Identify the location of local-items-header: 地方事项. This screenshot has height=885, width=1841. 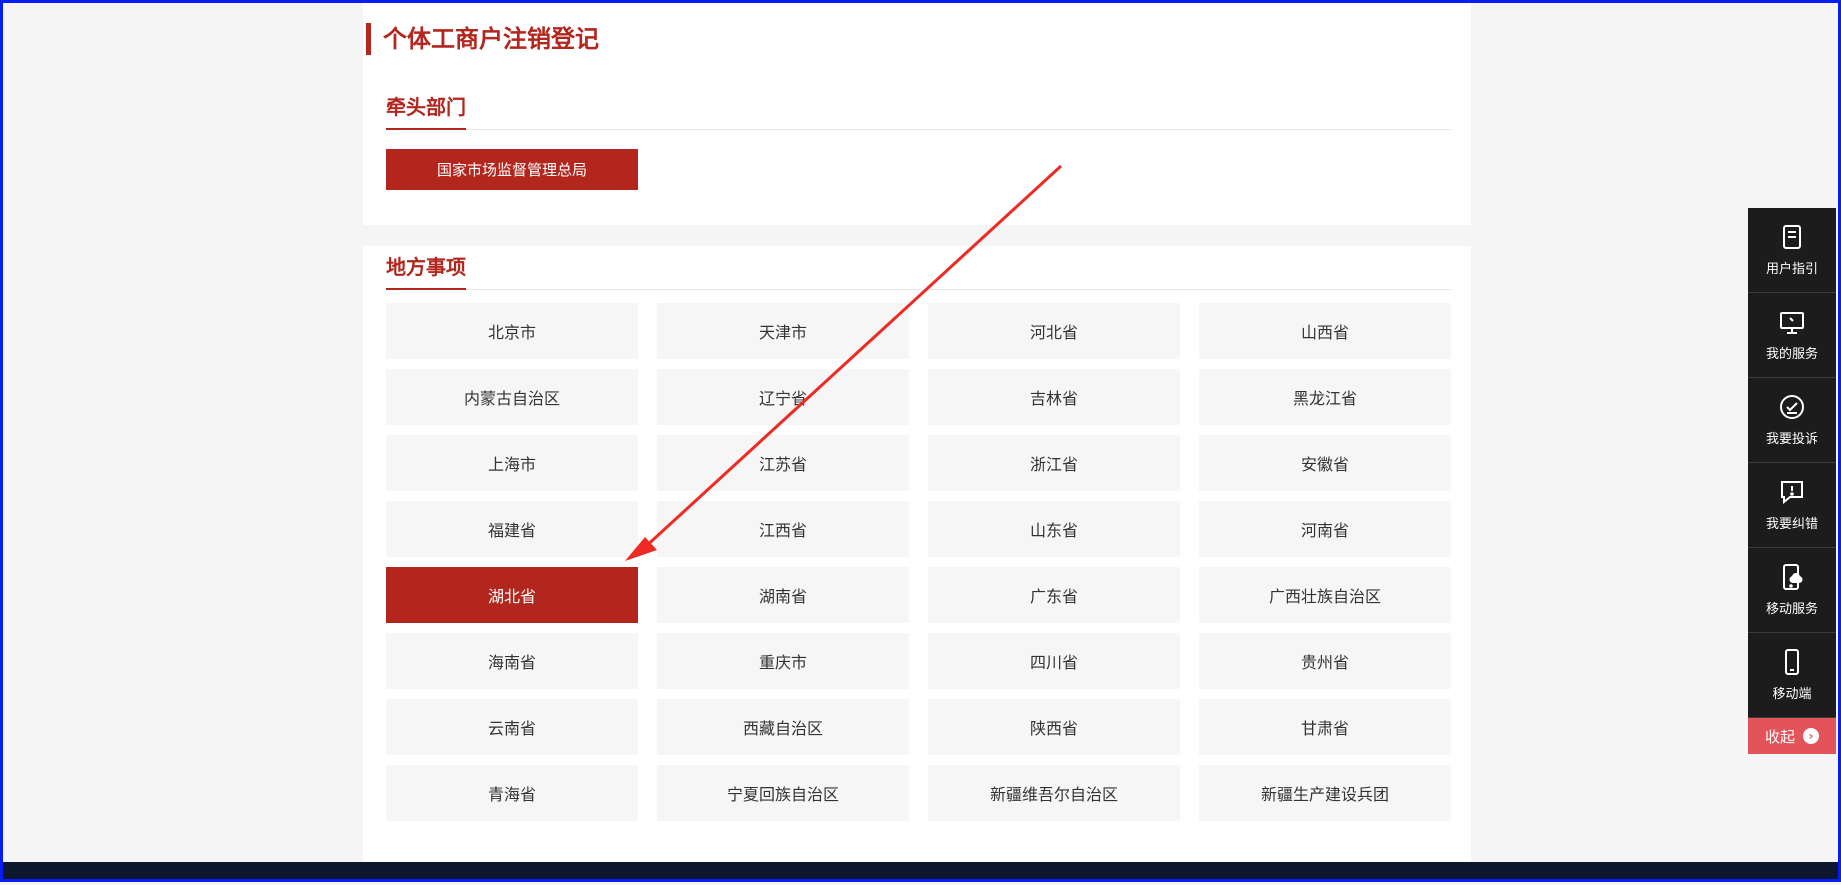
(918, 269).